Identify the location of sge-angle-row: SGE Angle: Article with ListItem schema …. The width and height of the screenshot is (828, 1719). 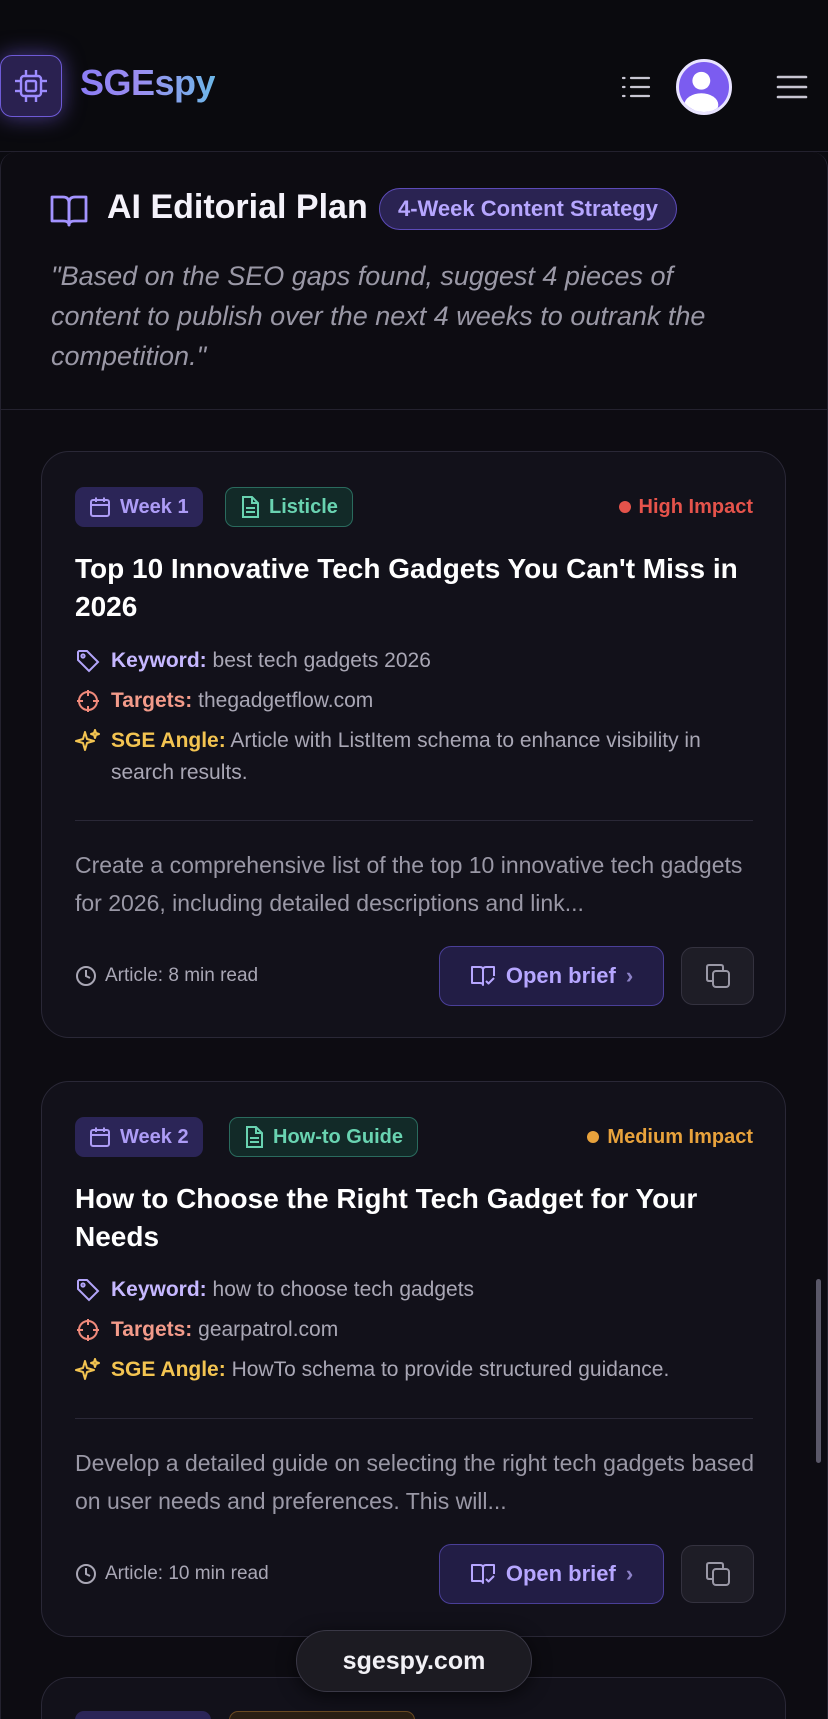
(415, 757).